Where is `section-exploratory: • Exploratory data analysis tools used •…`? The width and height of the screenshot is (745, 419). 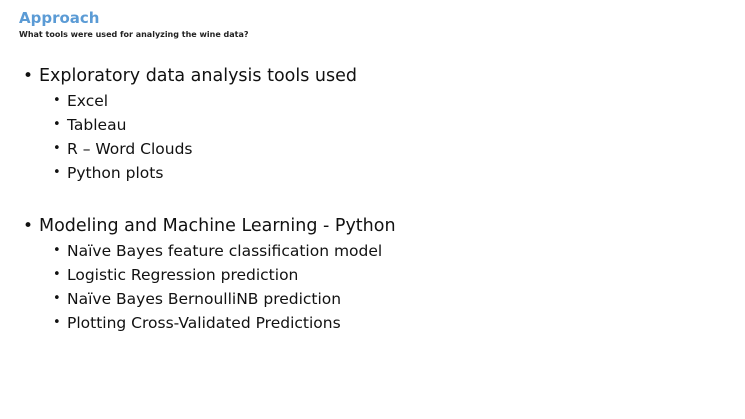 section-exploratory: • Exploratory data analysis tools used •… is located at coordinates (190, 125).